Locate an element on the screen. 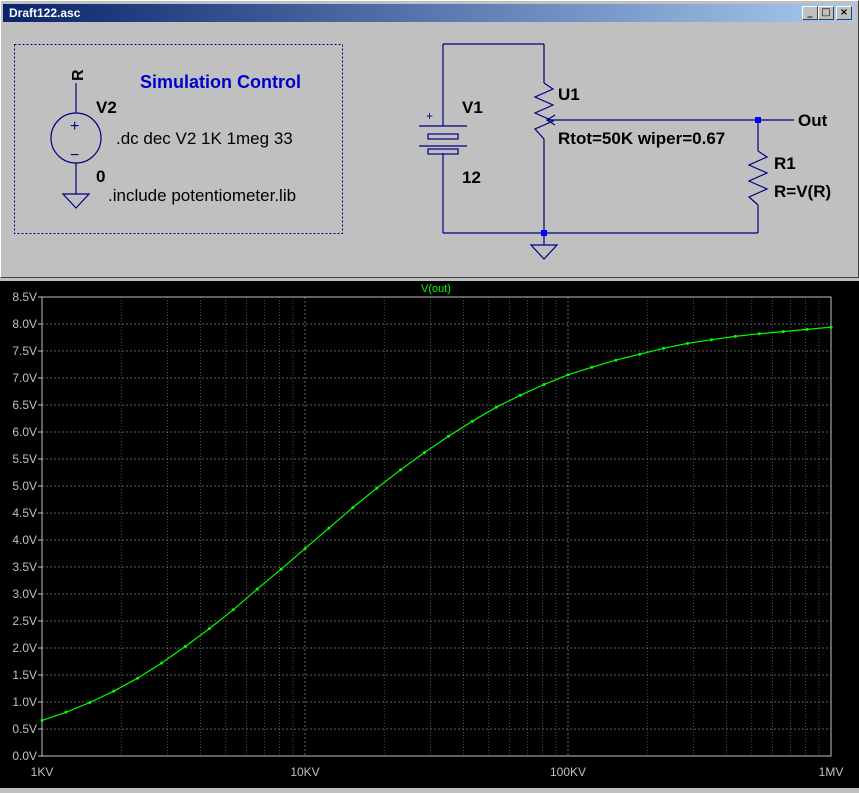  y-tick-label: 1.0V is located at coordinates (24, 702).